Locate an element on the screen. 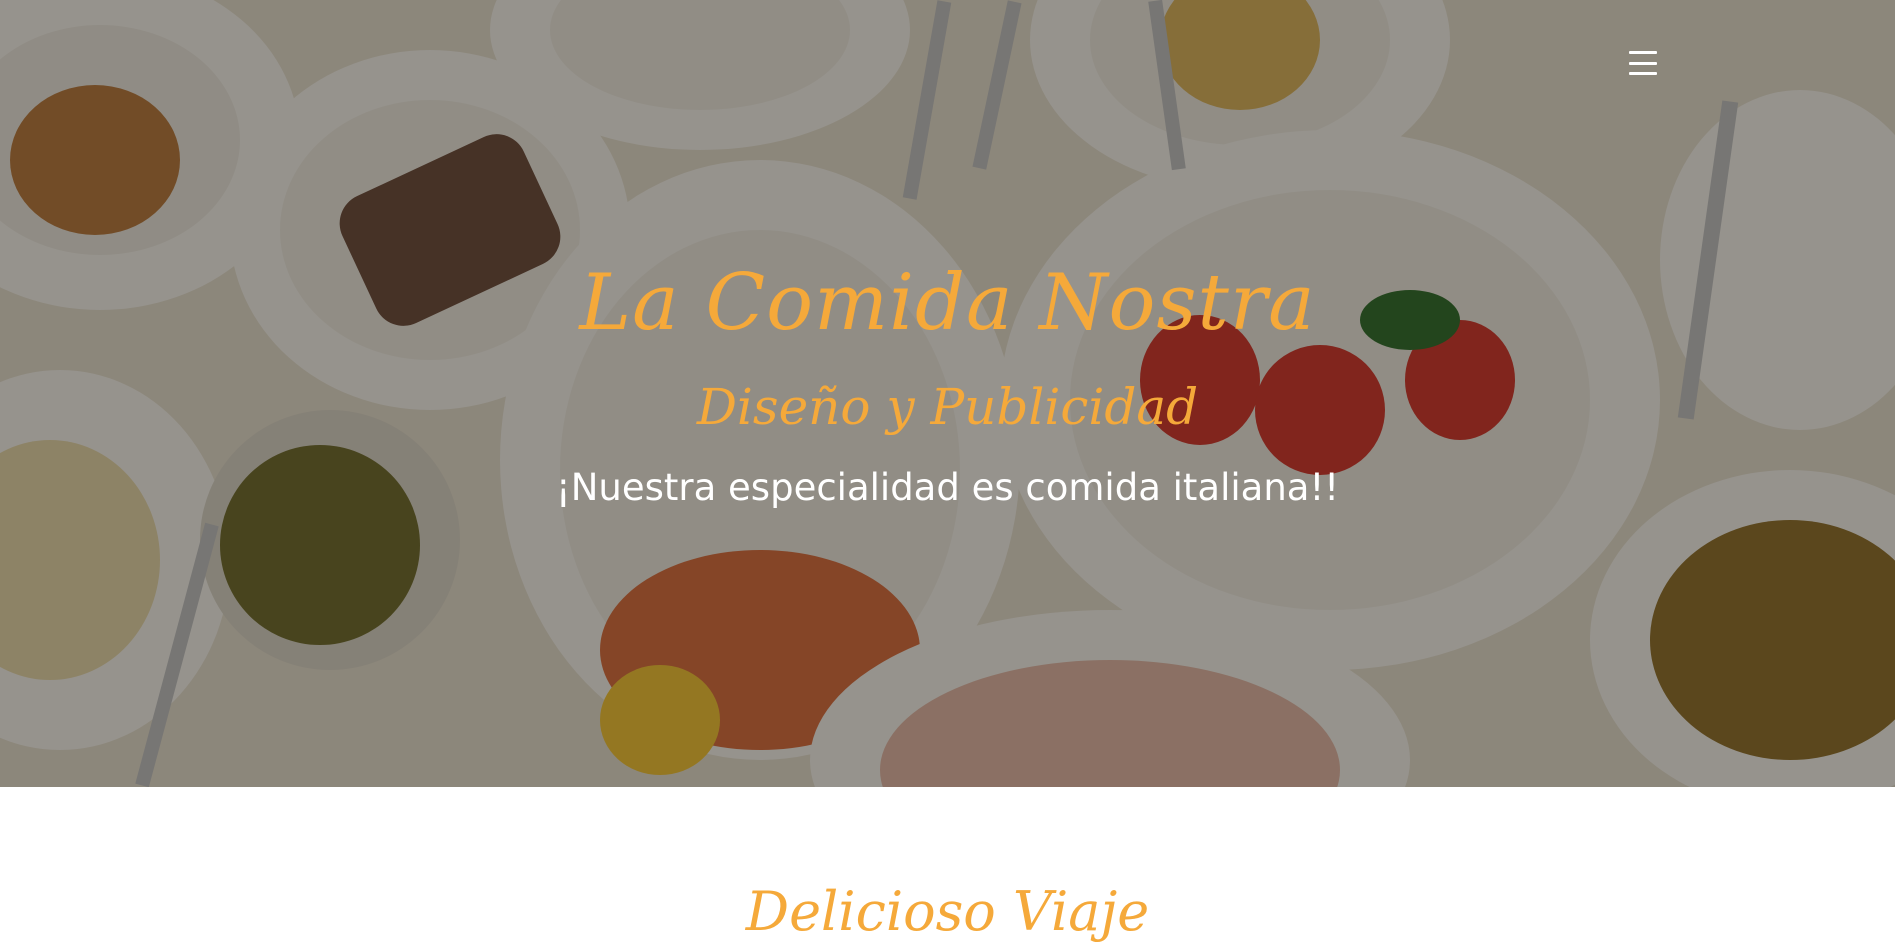  hero-subtitle: Diseño y Publicidad is located at coordinates (947, 407).